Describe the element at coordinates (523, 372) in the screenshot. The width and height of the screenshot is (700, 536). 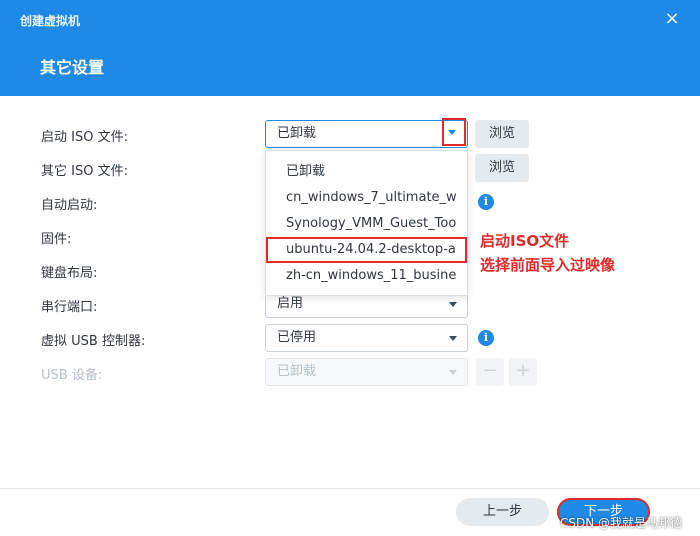
I see `add-usb-button: +` at that location.